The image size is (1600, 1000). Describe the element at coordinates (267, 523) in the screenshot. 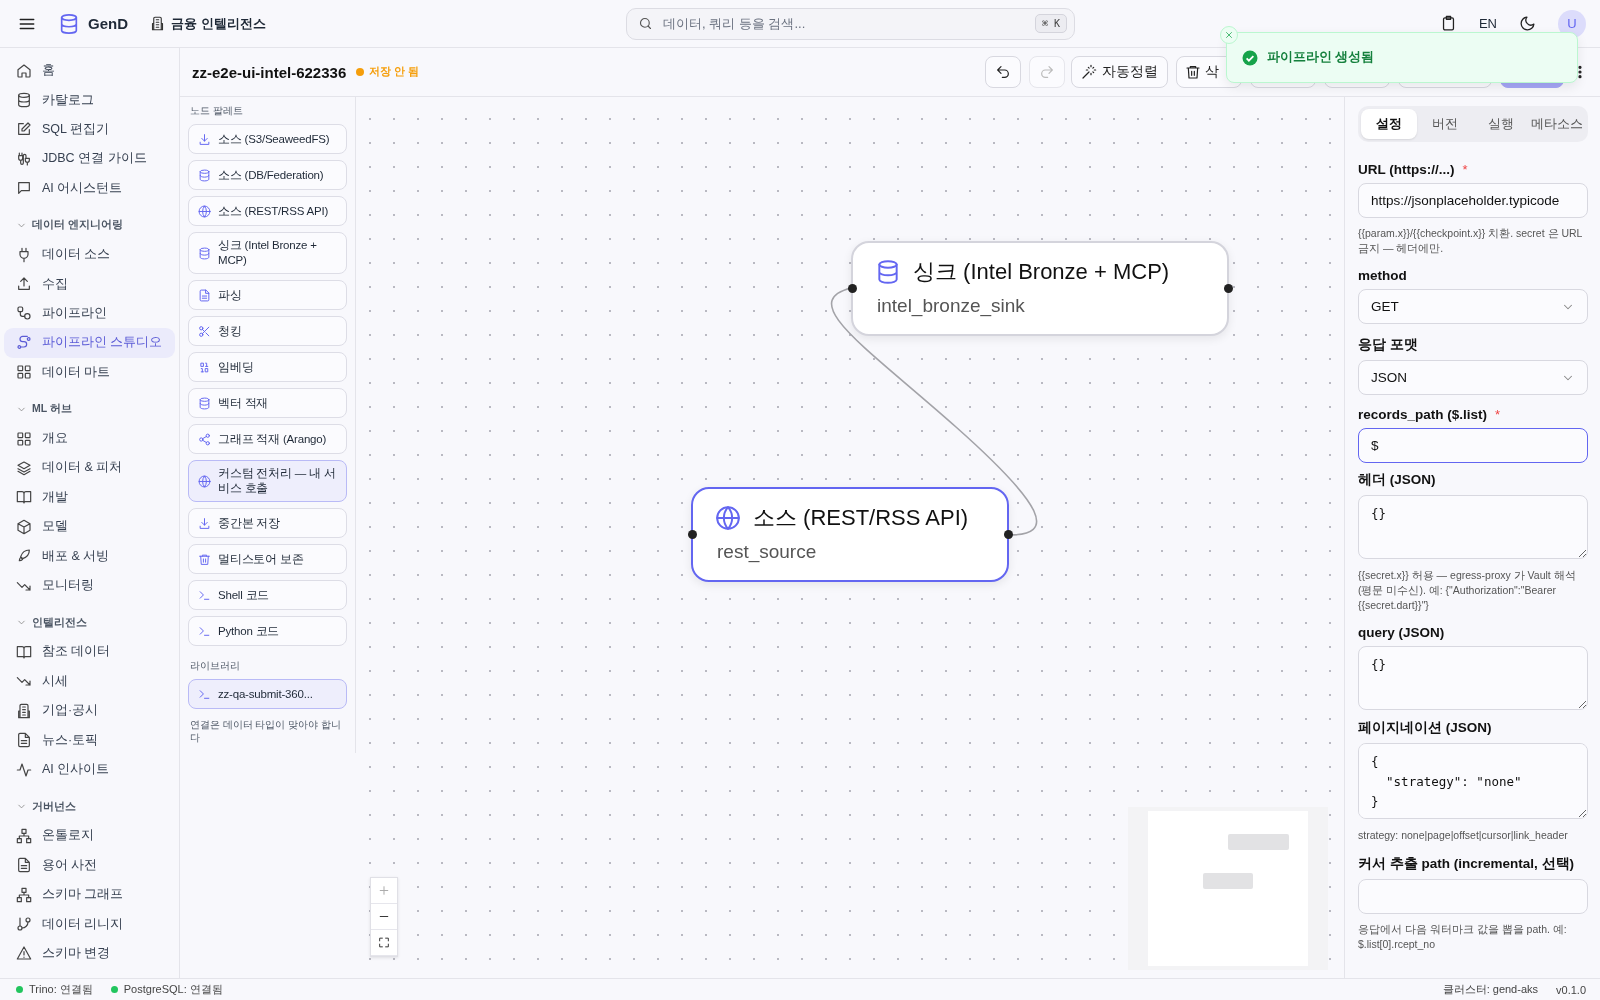

I see `palette-item: 중간본 저장` at that location.